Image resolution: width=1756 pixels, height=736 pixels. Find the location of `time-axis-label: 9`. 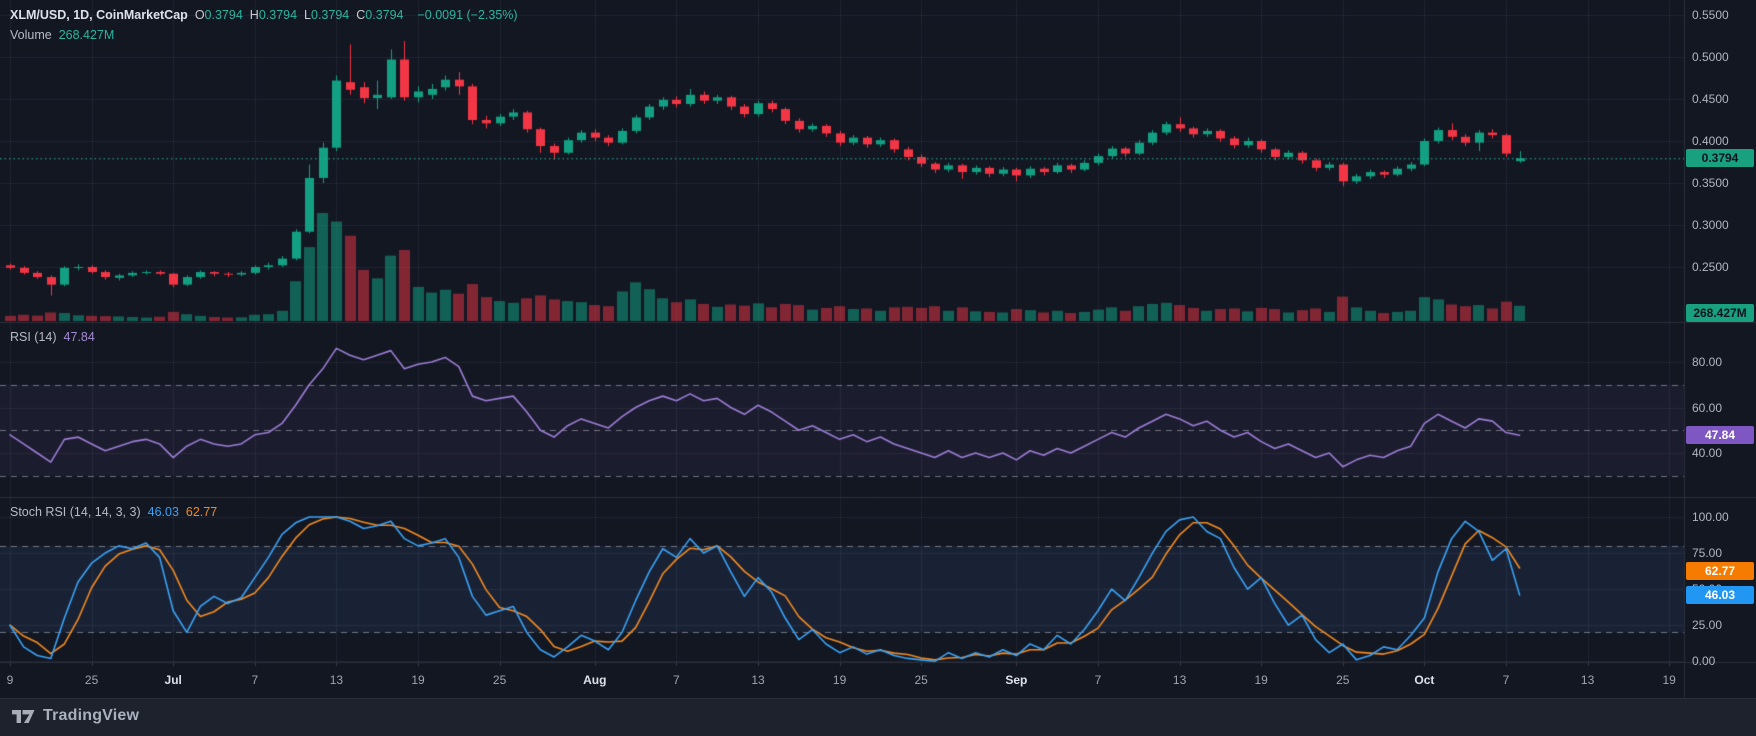

time-axis-label: 9 is located at coordinates (10, 680).